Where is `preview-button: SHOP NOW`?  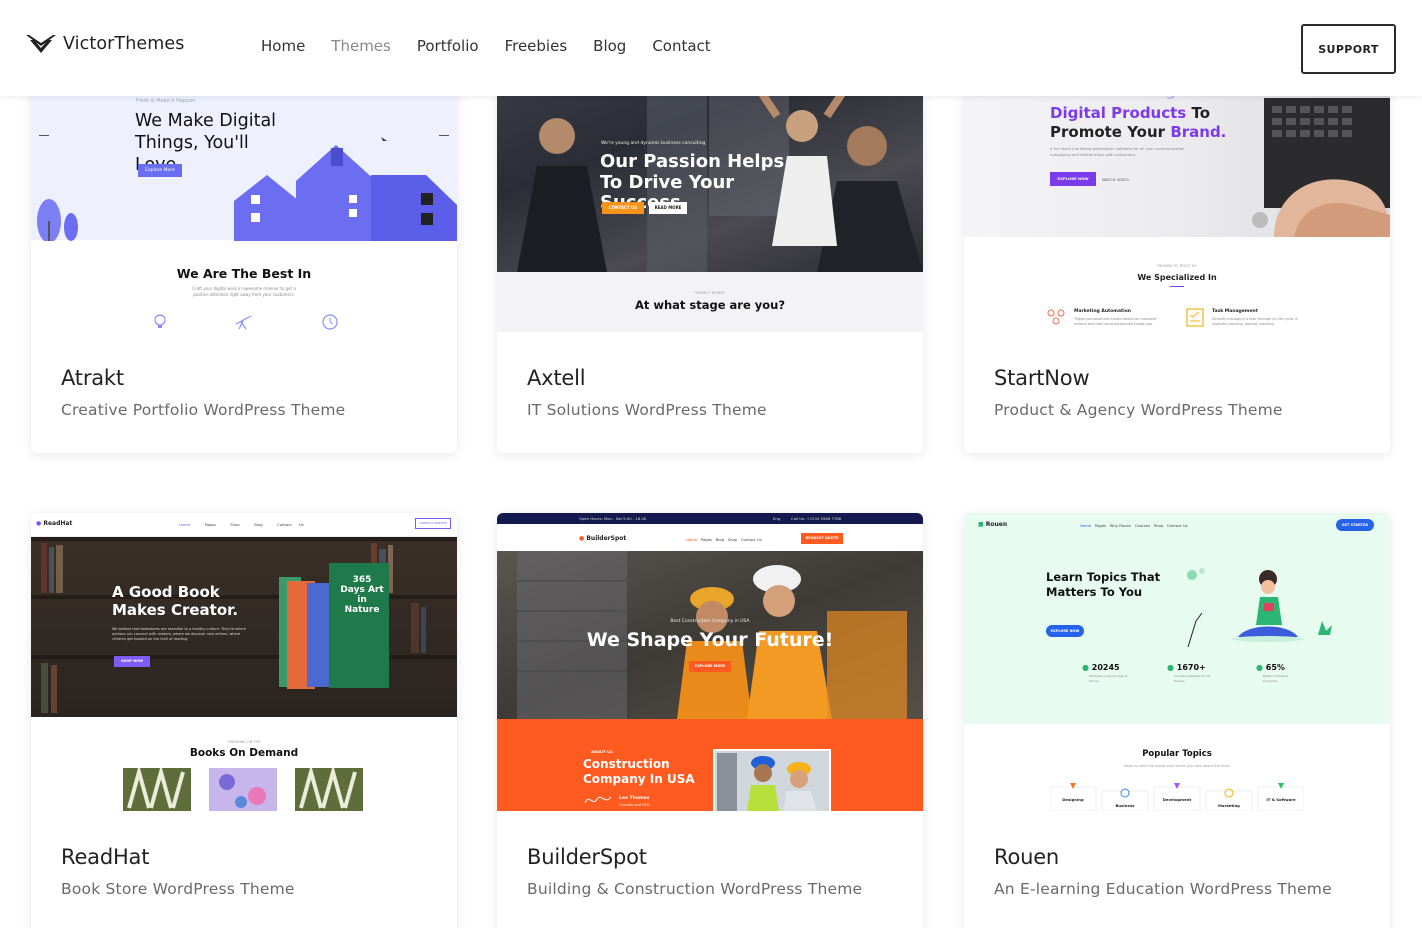
preview-button: SHOP NOW is located at coordinates (132, 661).